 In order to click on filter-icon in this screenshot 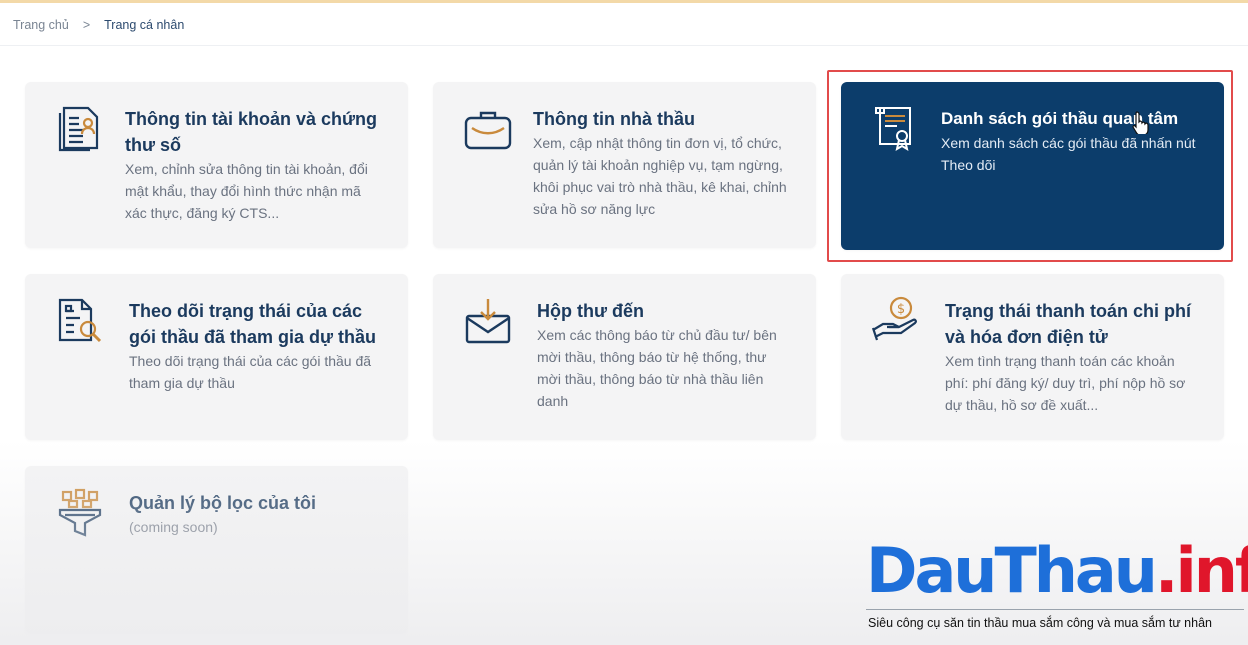, I will do `click(80, 513)`.